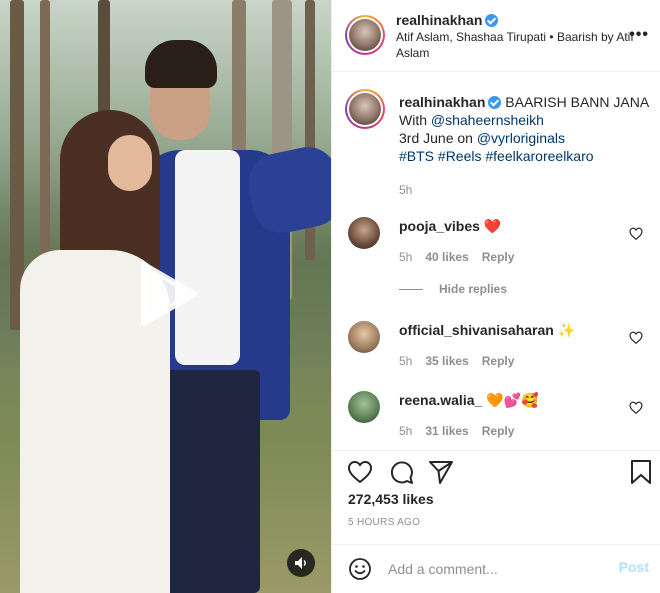 The image size is (660, 593). What do you see at coordinates (634, 567) in the screenshot?
I see `post-button: Post` at bounding box center [634, 567].